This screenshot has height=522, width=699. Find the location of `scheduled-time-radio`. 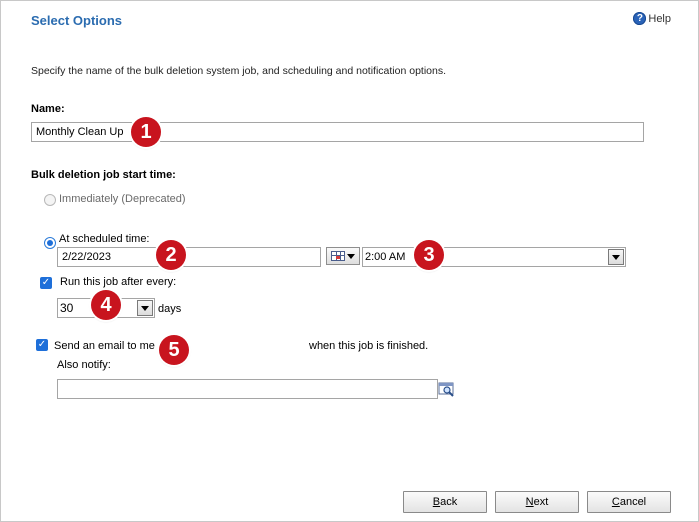

scheduled-time-radio is located at coordinates (50, 243).